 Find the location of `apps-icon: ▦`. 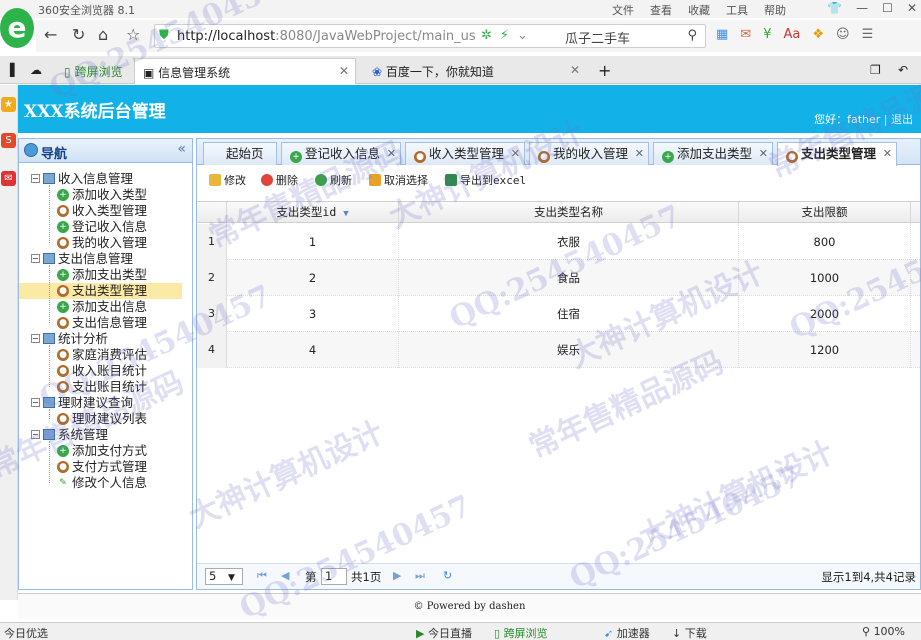

apps-icon: ▦ is located at coordinates (722, 34).